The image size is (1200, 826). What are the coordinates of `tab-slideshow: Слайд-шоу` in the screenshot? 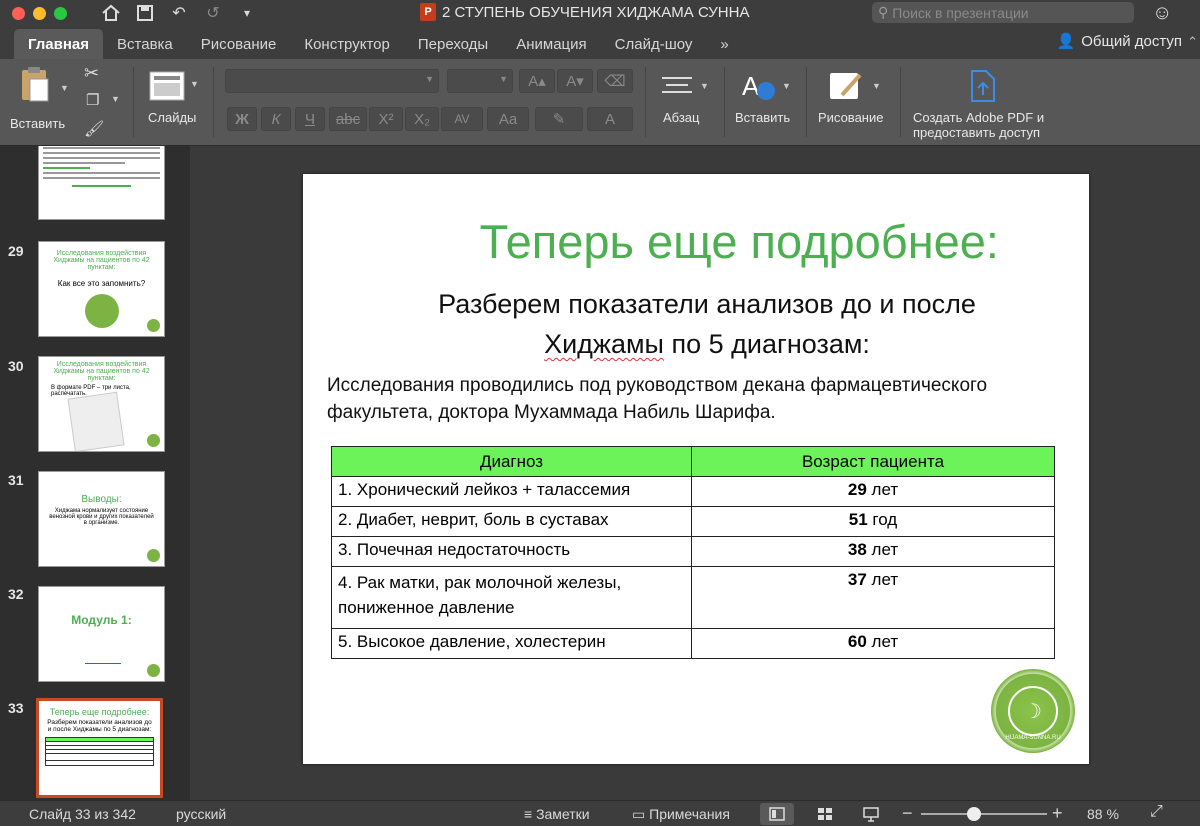 It's located at (654, 44).